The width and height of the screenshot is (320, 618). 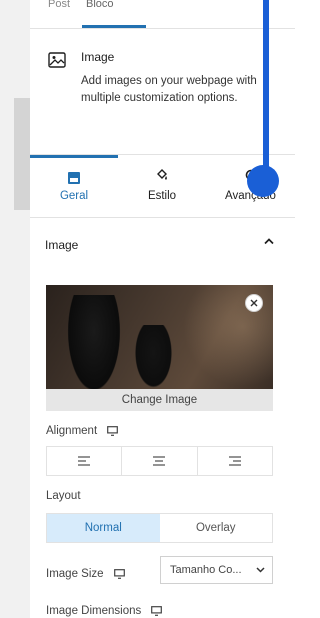 What do you see at coordinates (103, 528) in the screenshot?
I see `layout-normal-button: Normal` at bounding box center [103, 528].